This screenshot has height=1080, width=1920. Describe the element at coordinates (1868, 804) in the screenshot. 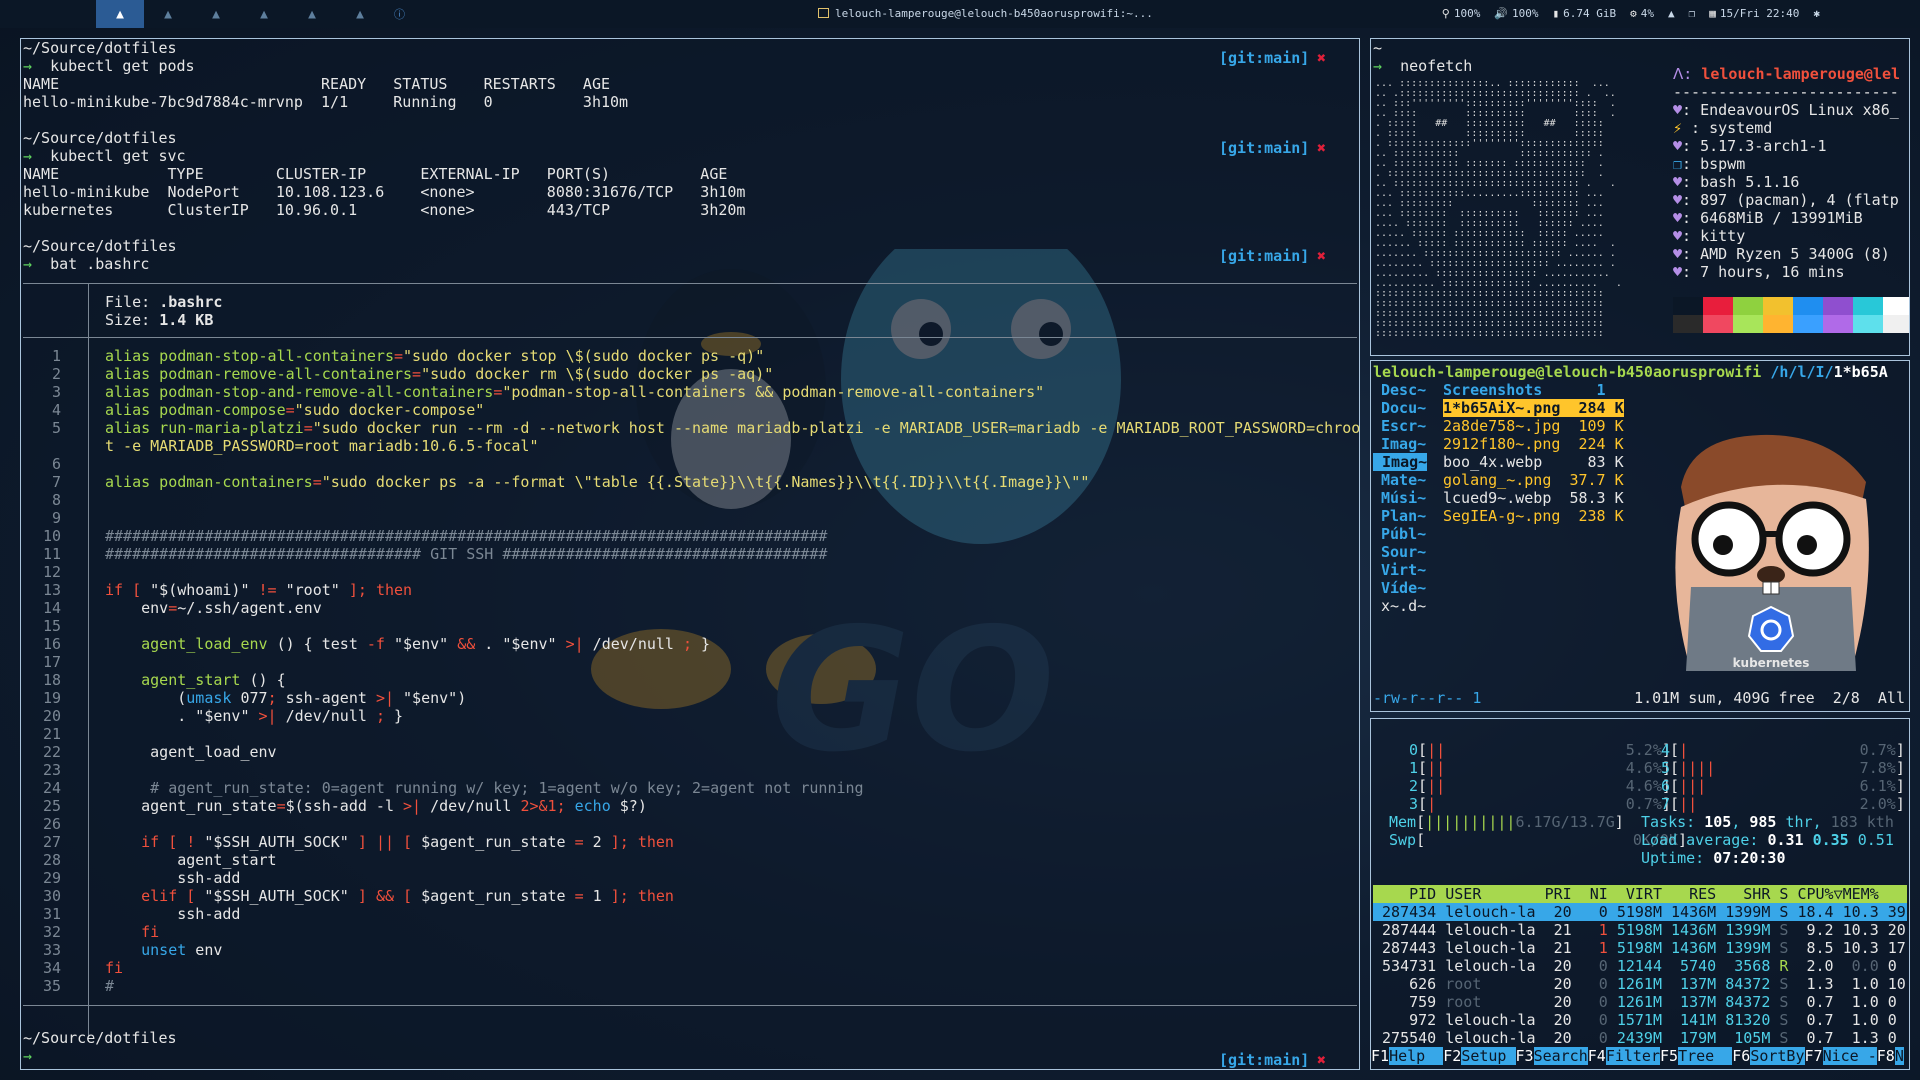

I see `cpu-percent: 2.0%` at that location.